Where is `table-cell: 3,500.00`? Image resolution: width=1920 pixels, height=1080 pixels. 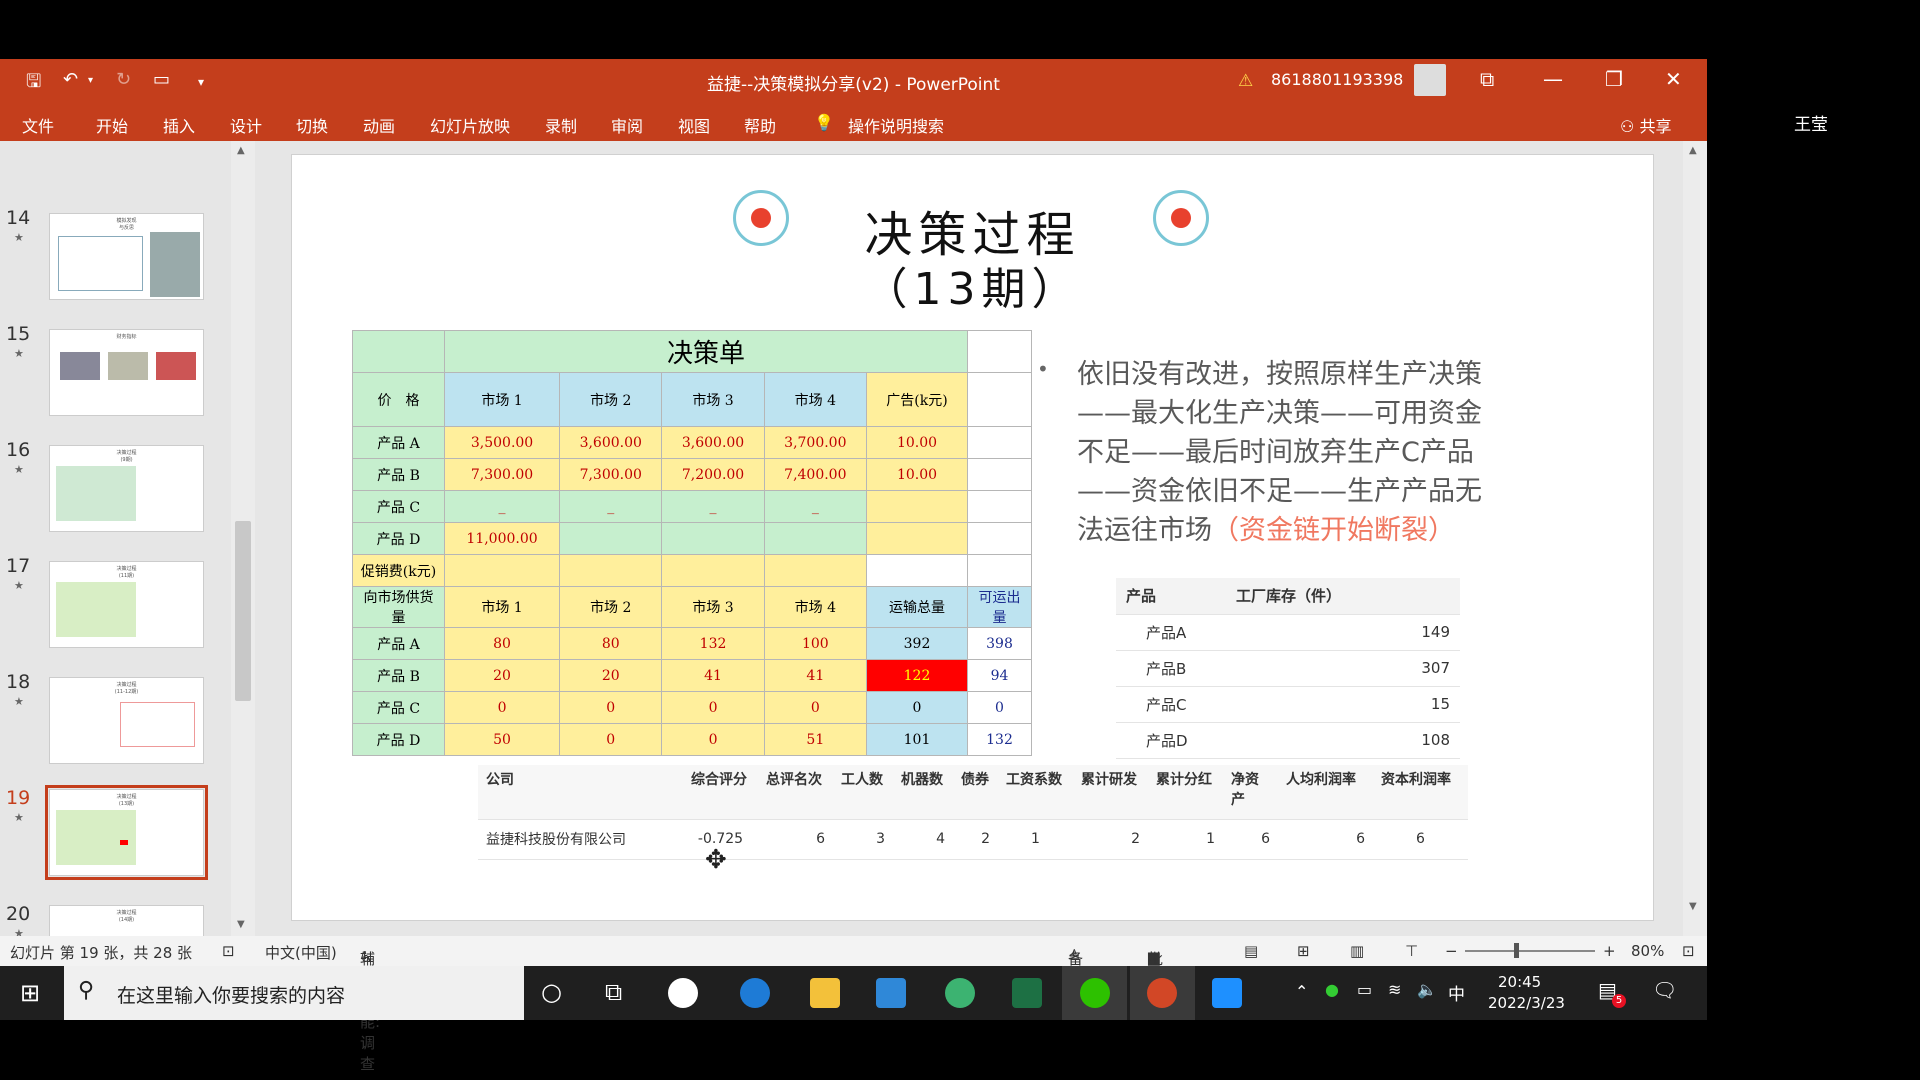
table-cell: 3,500.00 is located at coordinates (502, 442).